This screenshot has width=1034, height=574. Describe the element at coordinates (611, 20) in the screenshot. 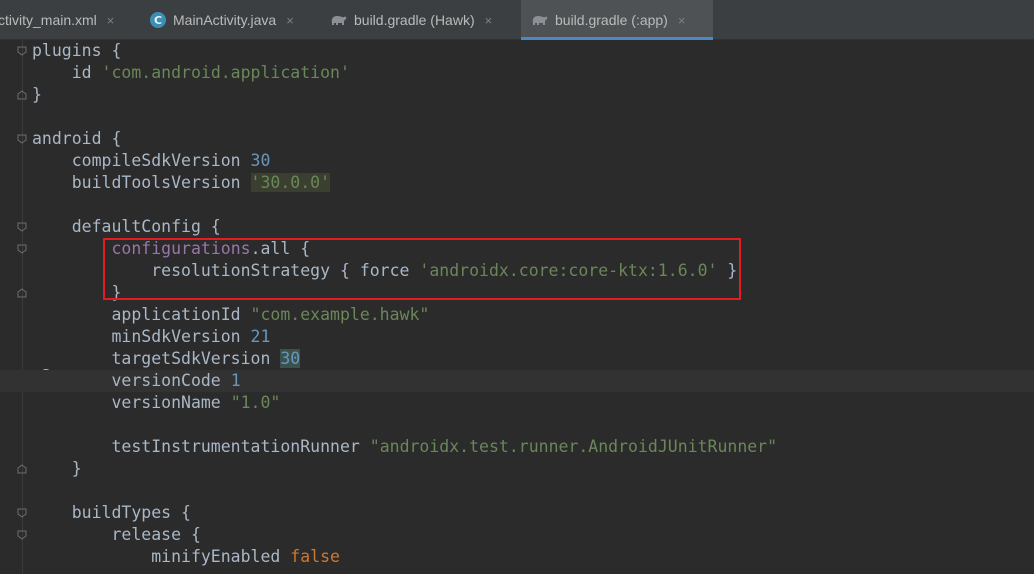

I see `tab-label: build.gradle (:app)` at that location.